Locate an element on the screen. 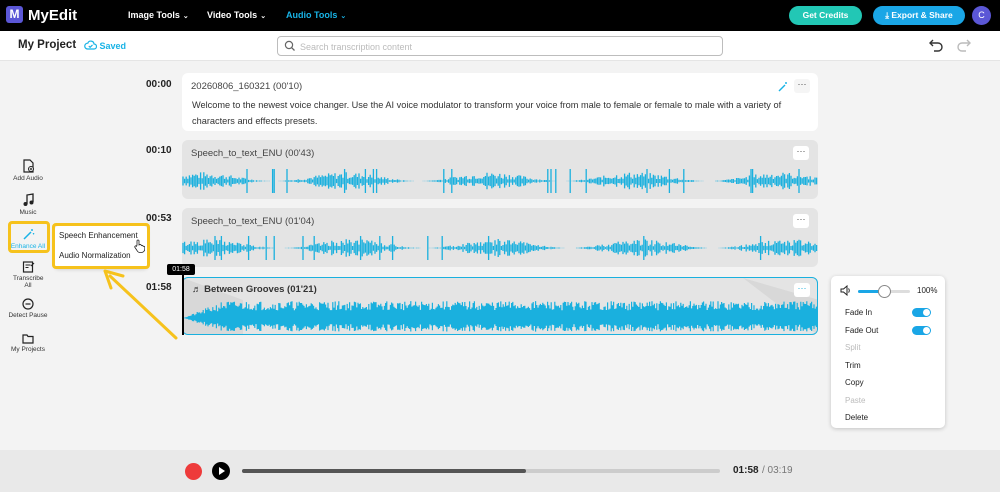 The width and height of the screenshot is (1000, 492). current-time: 01:58 is located at coordinates (746, 470).